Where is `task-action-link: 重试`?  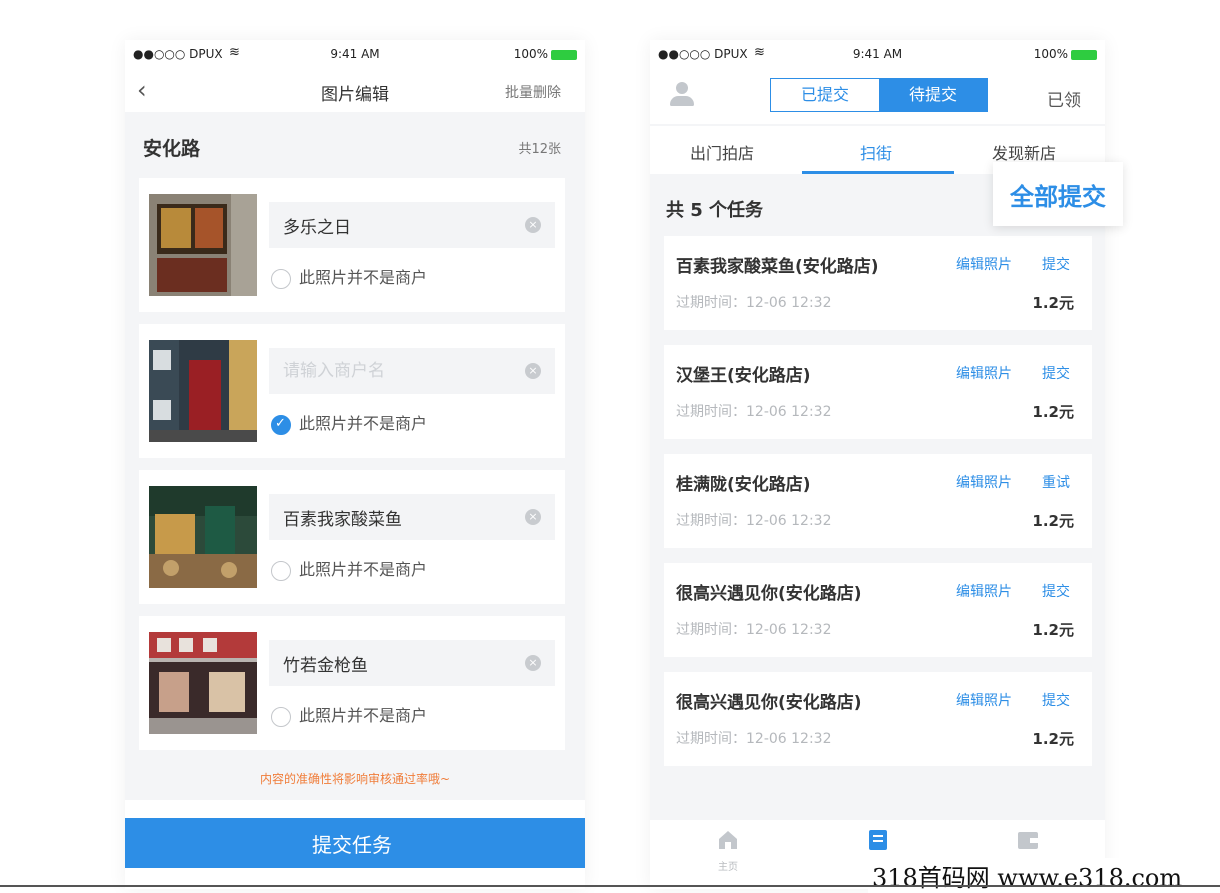 task-action-link: 重试 is located at coordinates (1056, 482).